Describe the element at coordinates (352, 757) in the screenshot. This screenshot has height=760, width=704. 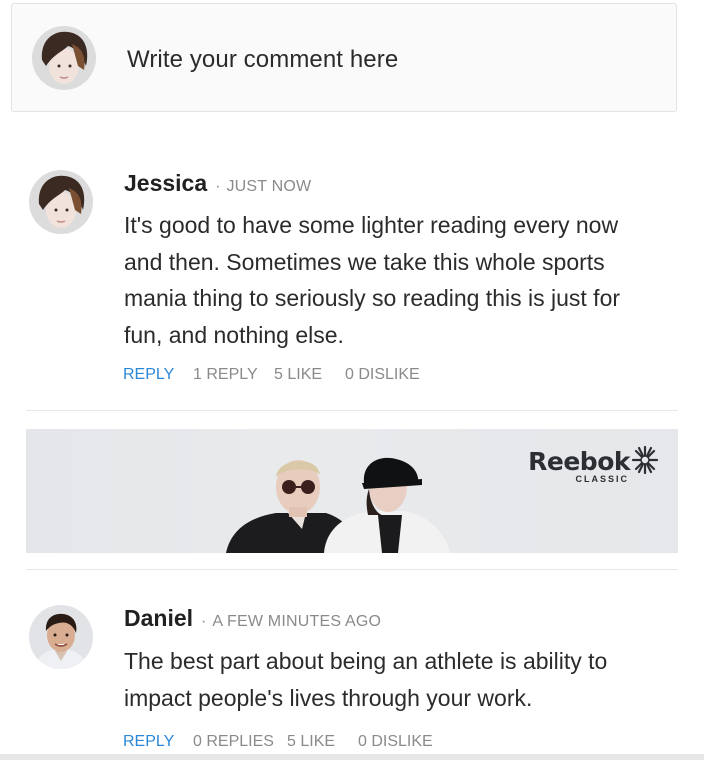
I see `bottom-edge` at that location.